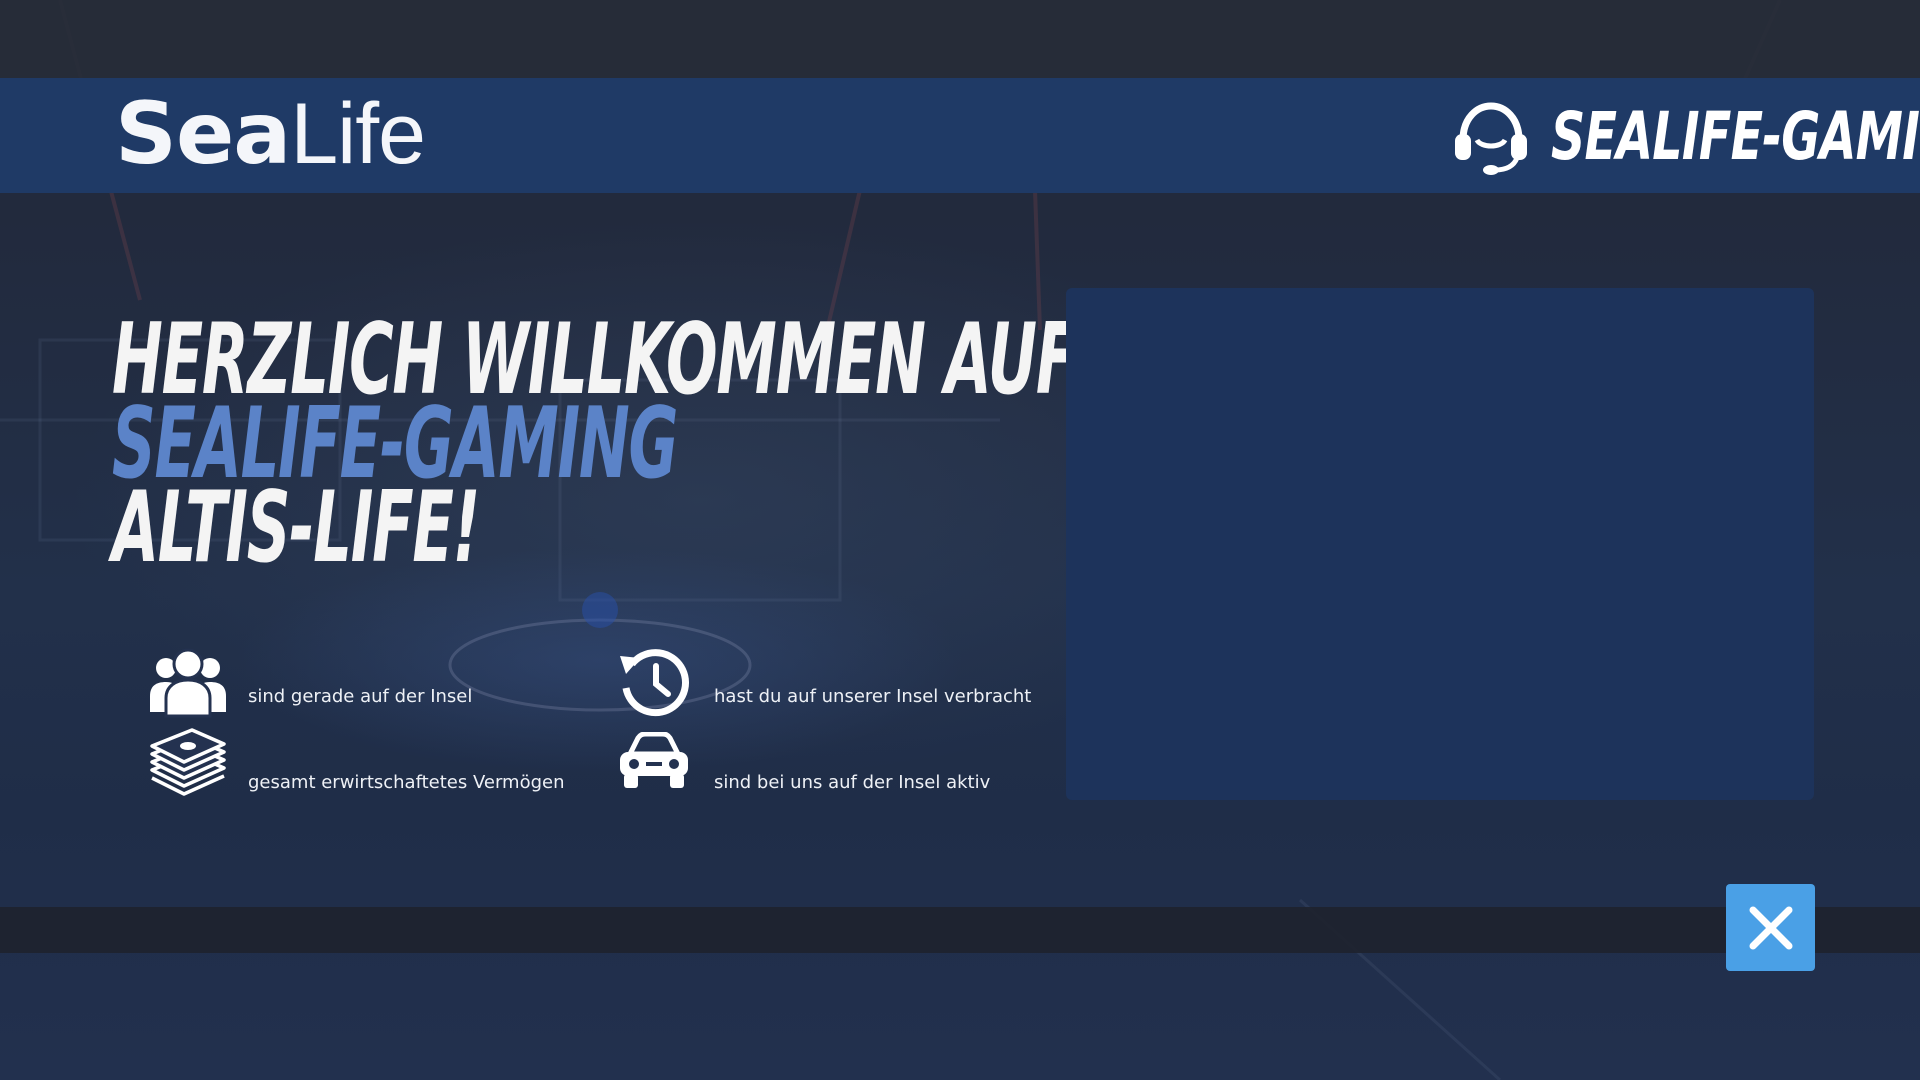 The image size is (1920, 1080). What do you see at coordinates (310, 682) in the screenshot?
I see `stat-players: sind gerade auf der Insel` at bounding box center [310, 682].